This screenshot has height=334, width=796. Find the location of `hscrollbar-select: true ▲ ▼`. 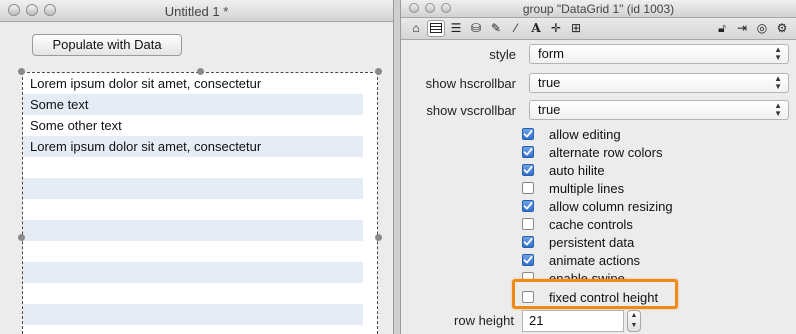

hscrollbar-select: true ▲ ▼ is located at coordinates (659, 83).